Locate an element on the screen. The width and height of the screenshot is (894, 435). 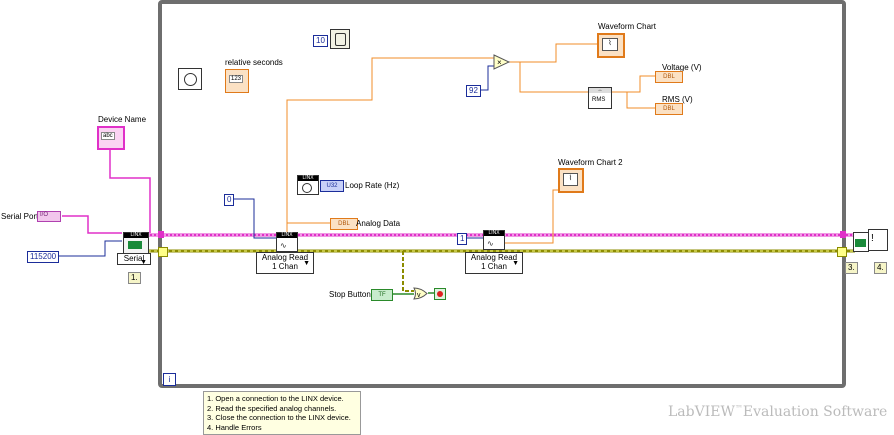
analog-read-selector-1: Analog Read 1 Chan ▼ is located at coordinates (285, 263).